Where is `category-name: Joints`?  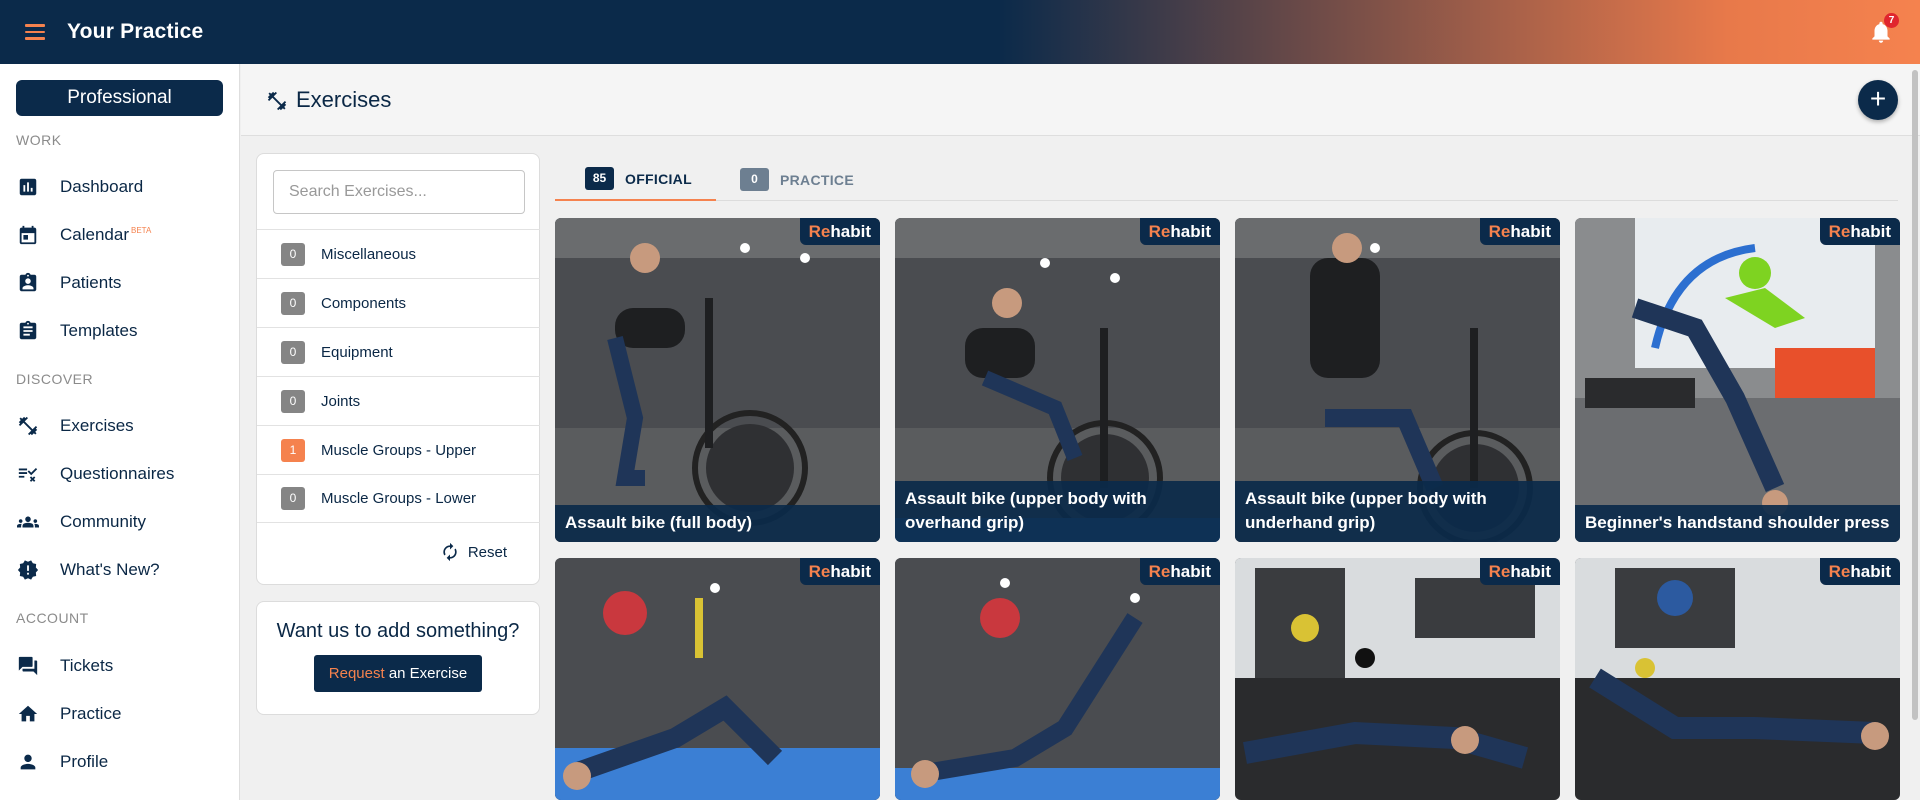
category-name: Joints is located at coordinates (341, 401).